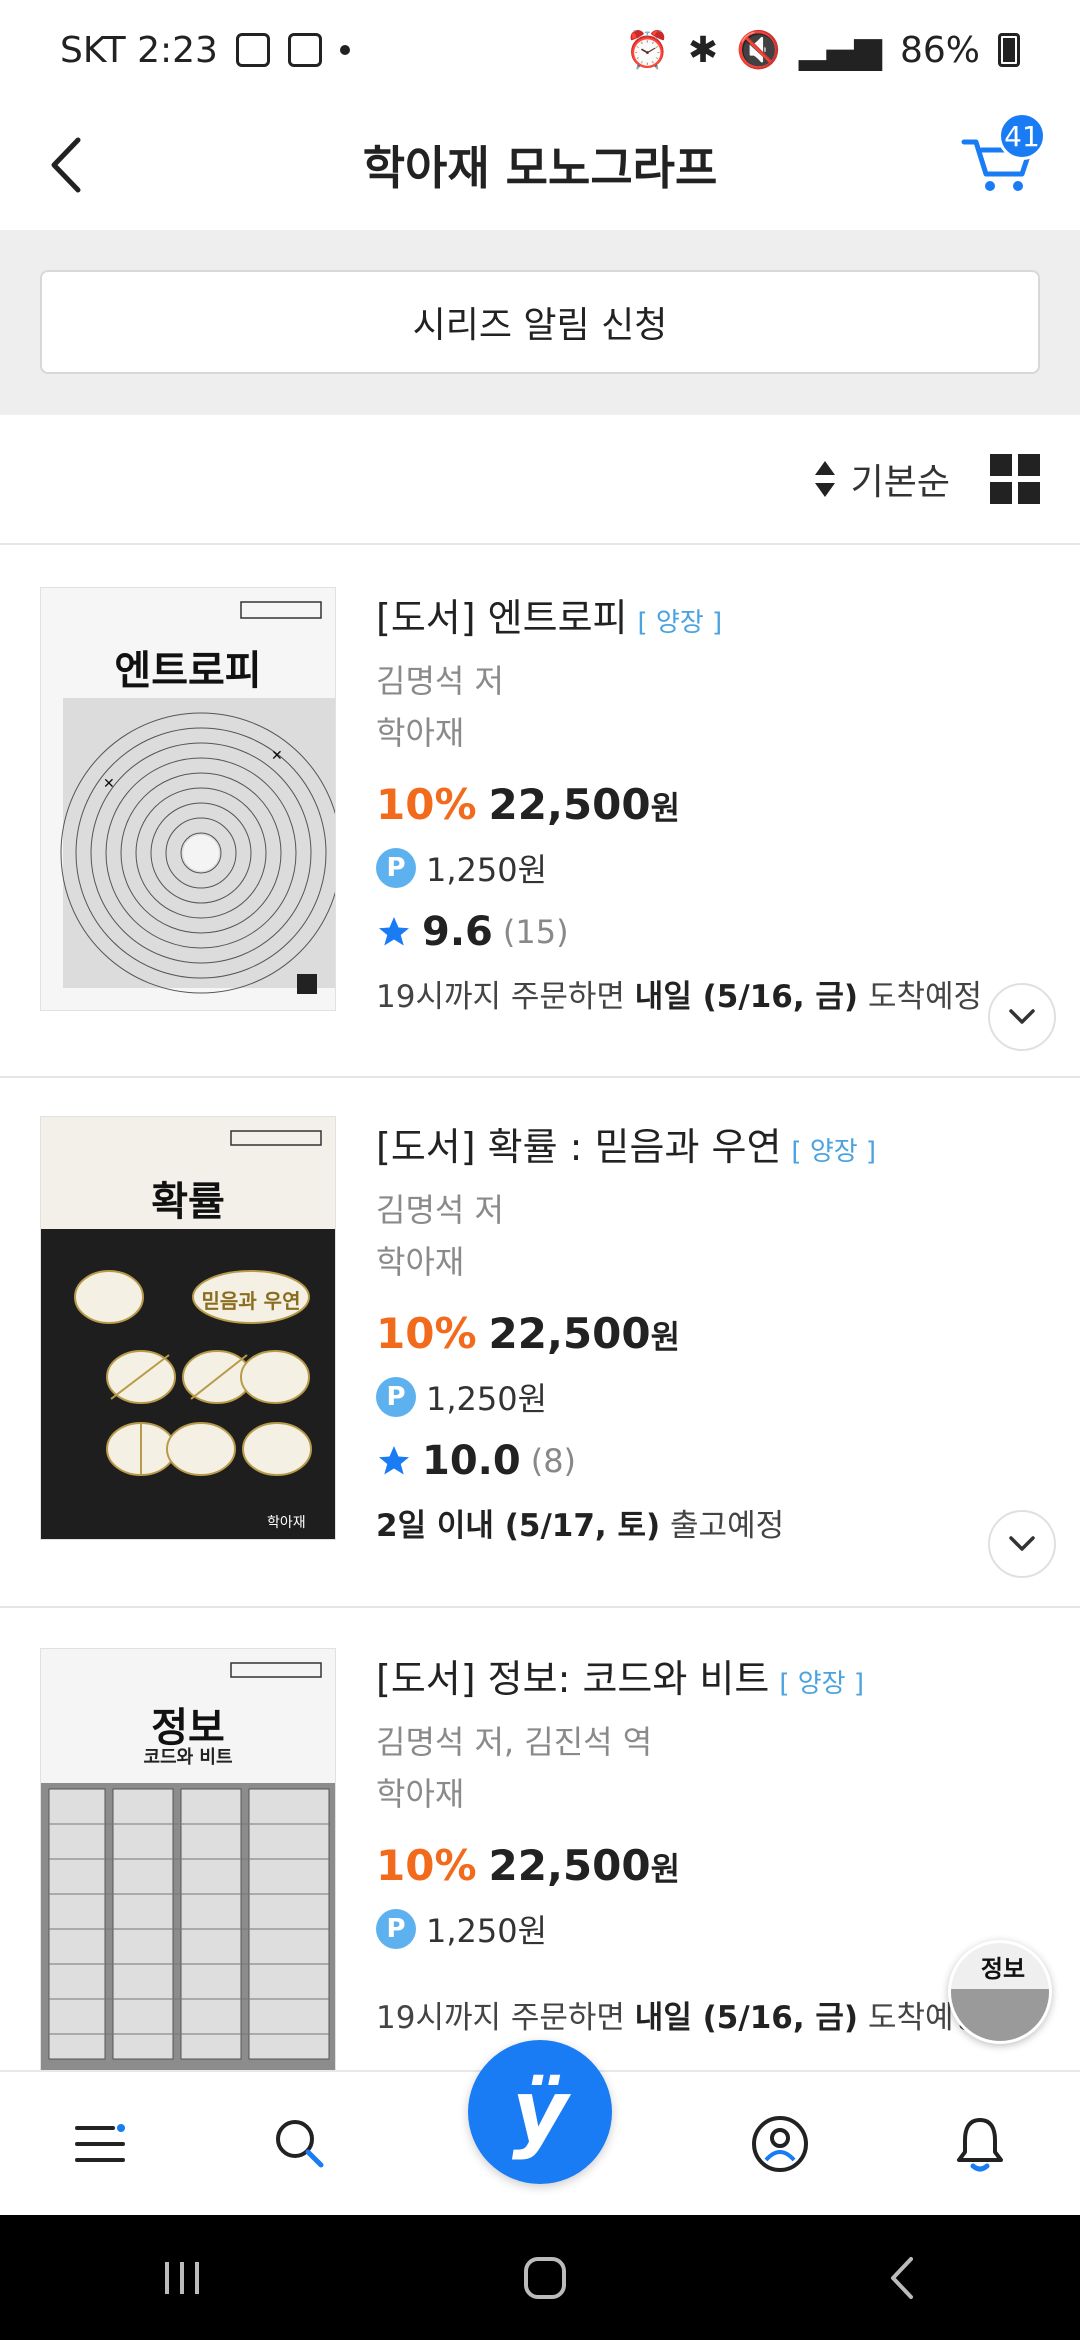  What do you see at coordinates (304, 50) in the screenshot?
I see `app-icon` at bounding box center [304, 50].